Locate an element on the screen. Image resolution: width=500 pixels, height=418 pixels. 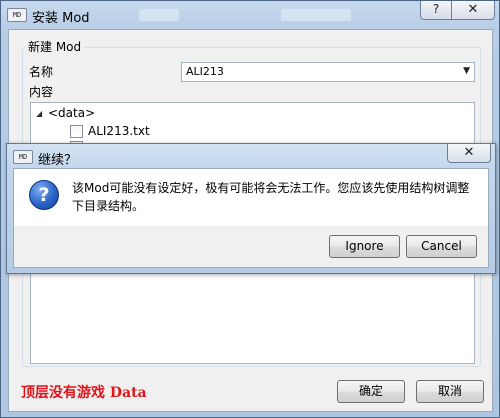
tree-item: ALI213.txt is located at coordinates (110, 131).